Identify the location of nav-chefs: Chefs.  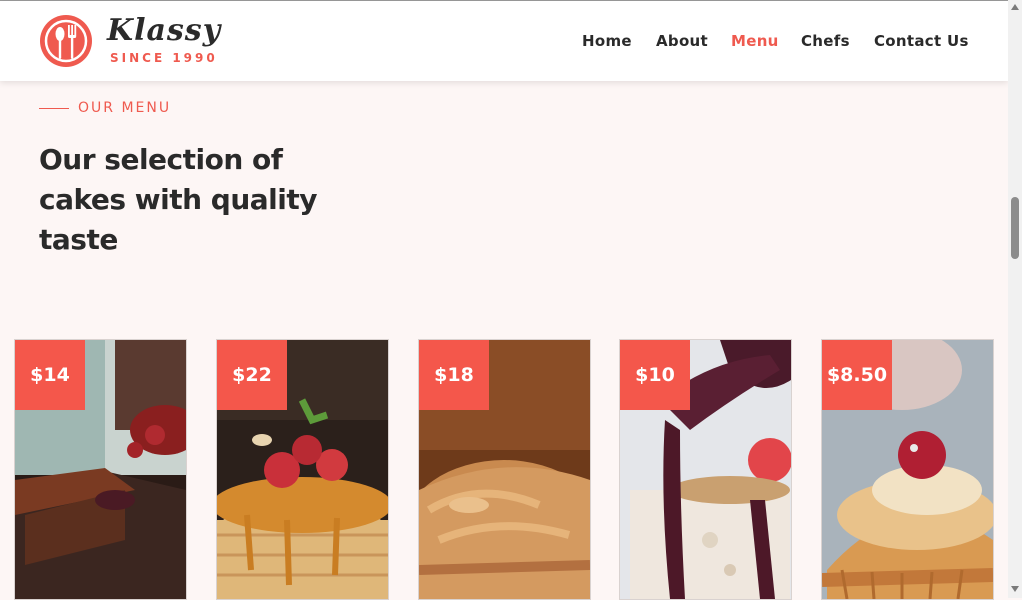
(825, 41).